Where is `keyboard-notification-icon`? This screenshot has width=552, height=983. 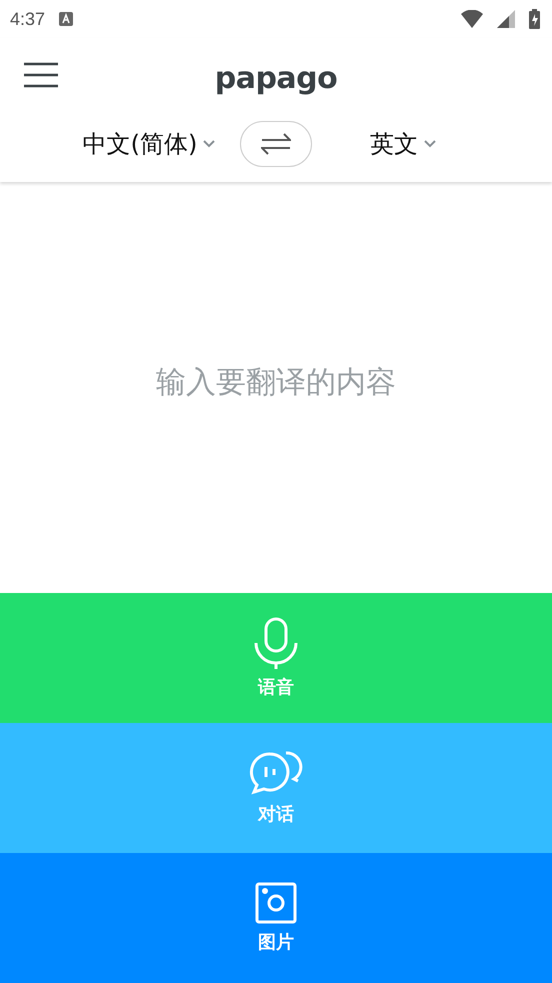
keyboard-notification-icon is located at coordinates (66, 19).